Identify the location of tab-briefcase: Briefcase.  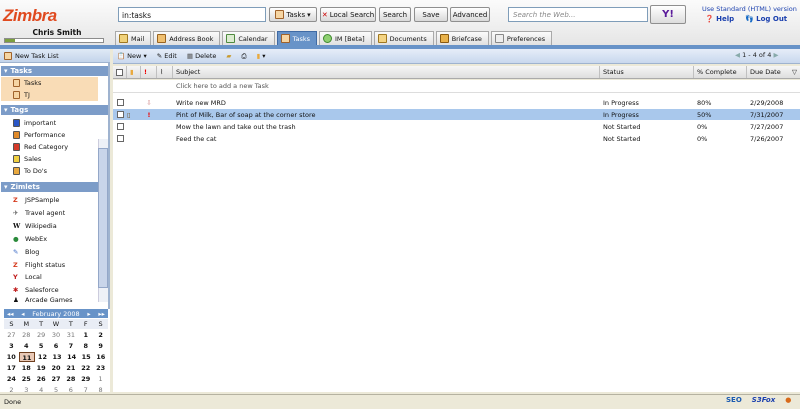
(462, 38).